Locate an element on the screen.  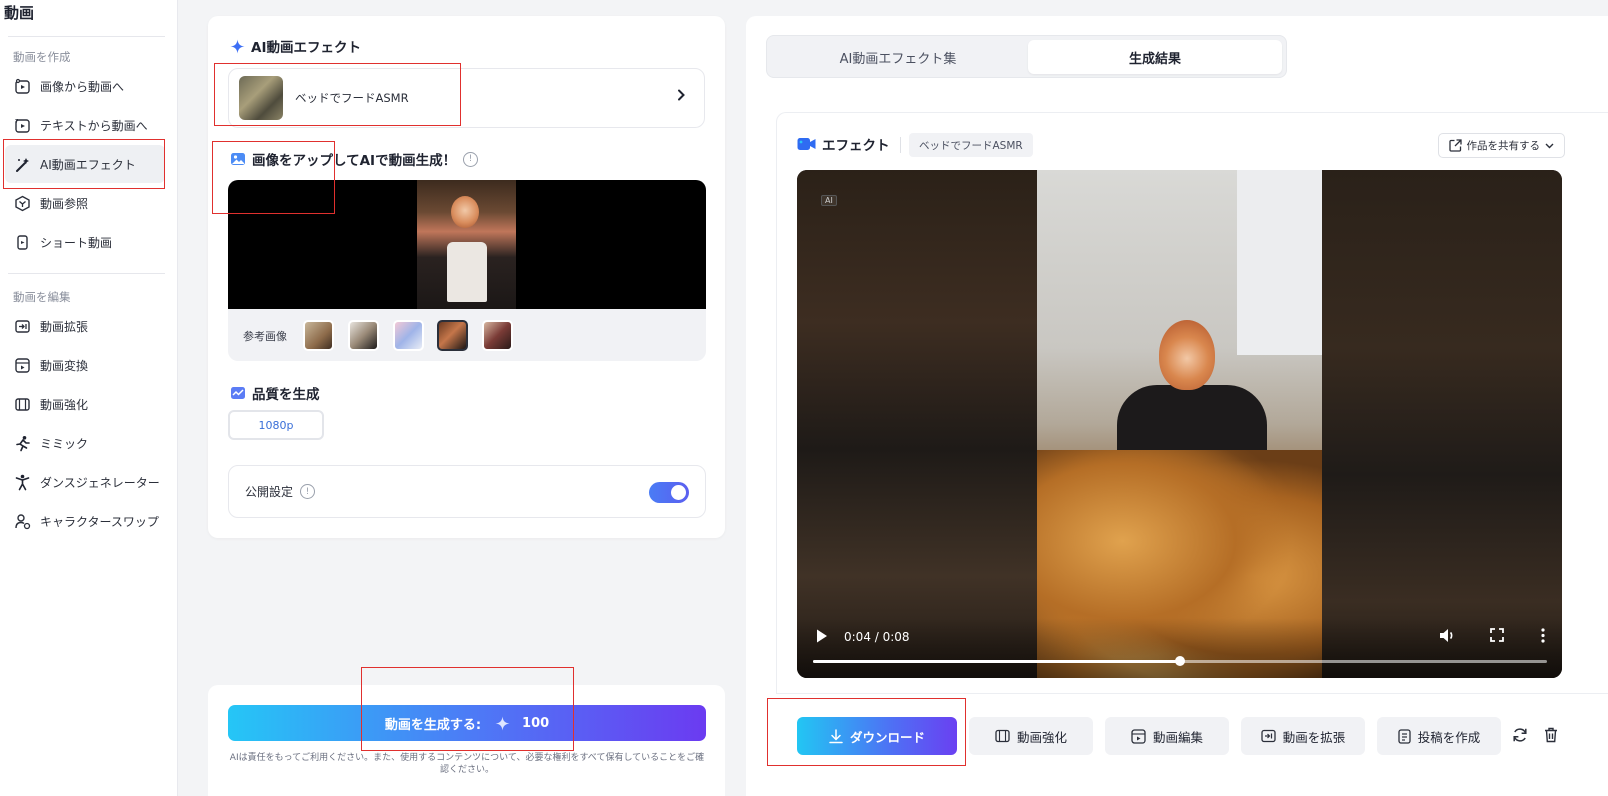
more-options-icon is located at coordinates (1543, 635).